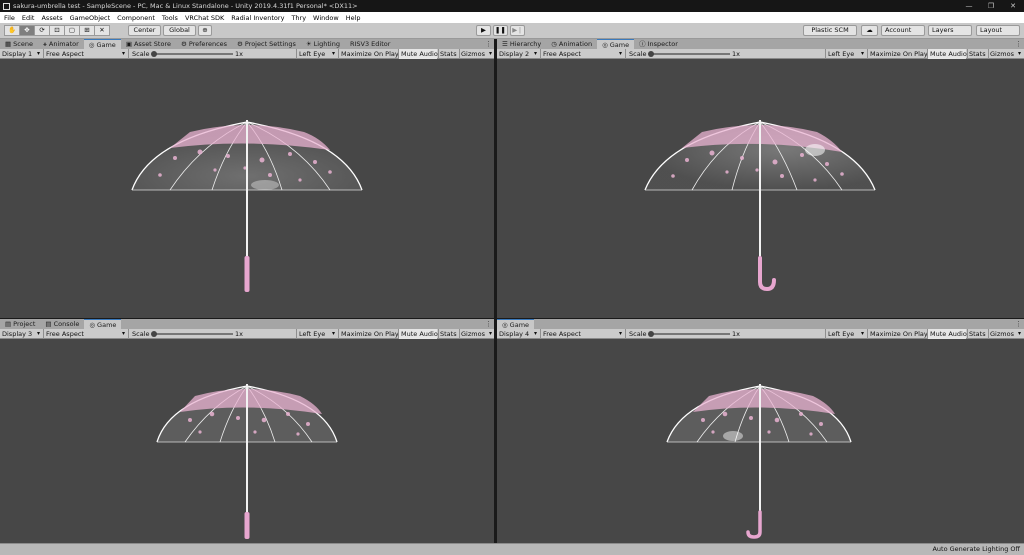 The width and height of the screenshot is (1024, 555). I want to click on step-button: ▶❘, so click(517, 30).